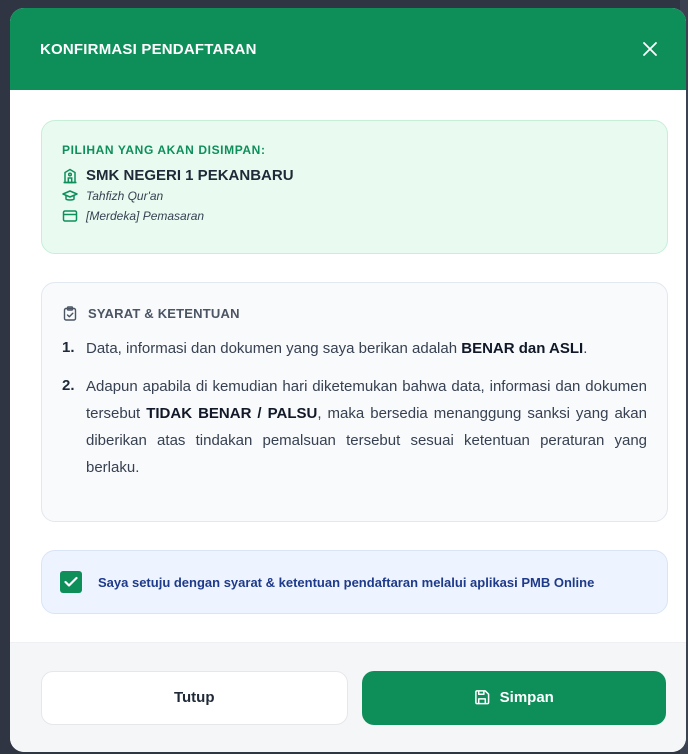 Image resolution: width=688 pixels, height=754 pixels. Describe the element at coordinates (148, 49) in the screenshot. I see `modal-title: KONFIRMASI PENDAFTARAN` at that location.